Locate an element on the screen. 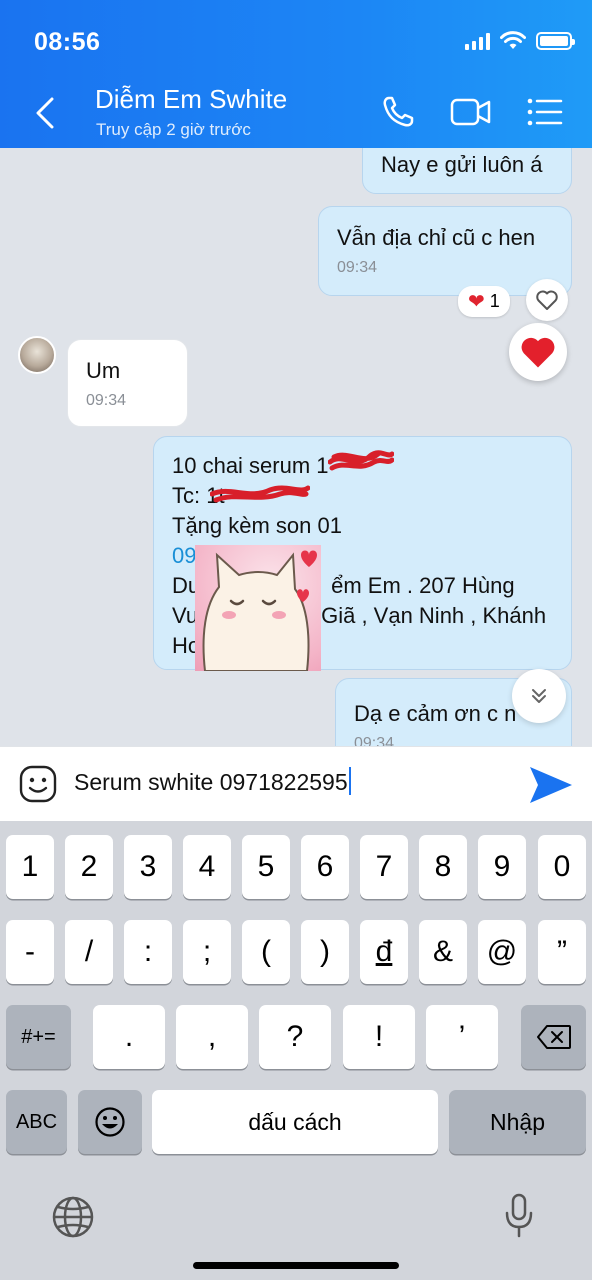  heart-outline-icon is located at coordinates (547, 300).